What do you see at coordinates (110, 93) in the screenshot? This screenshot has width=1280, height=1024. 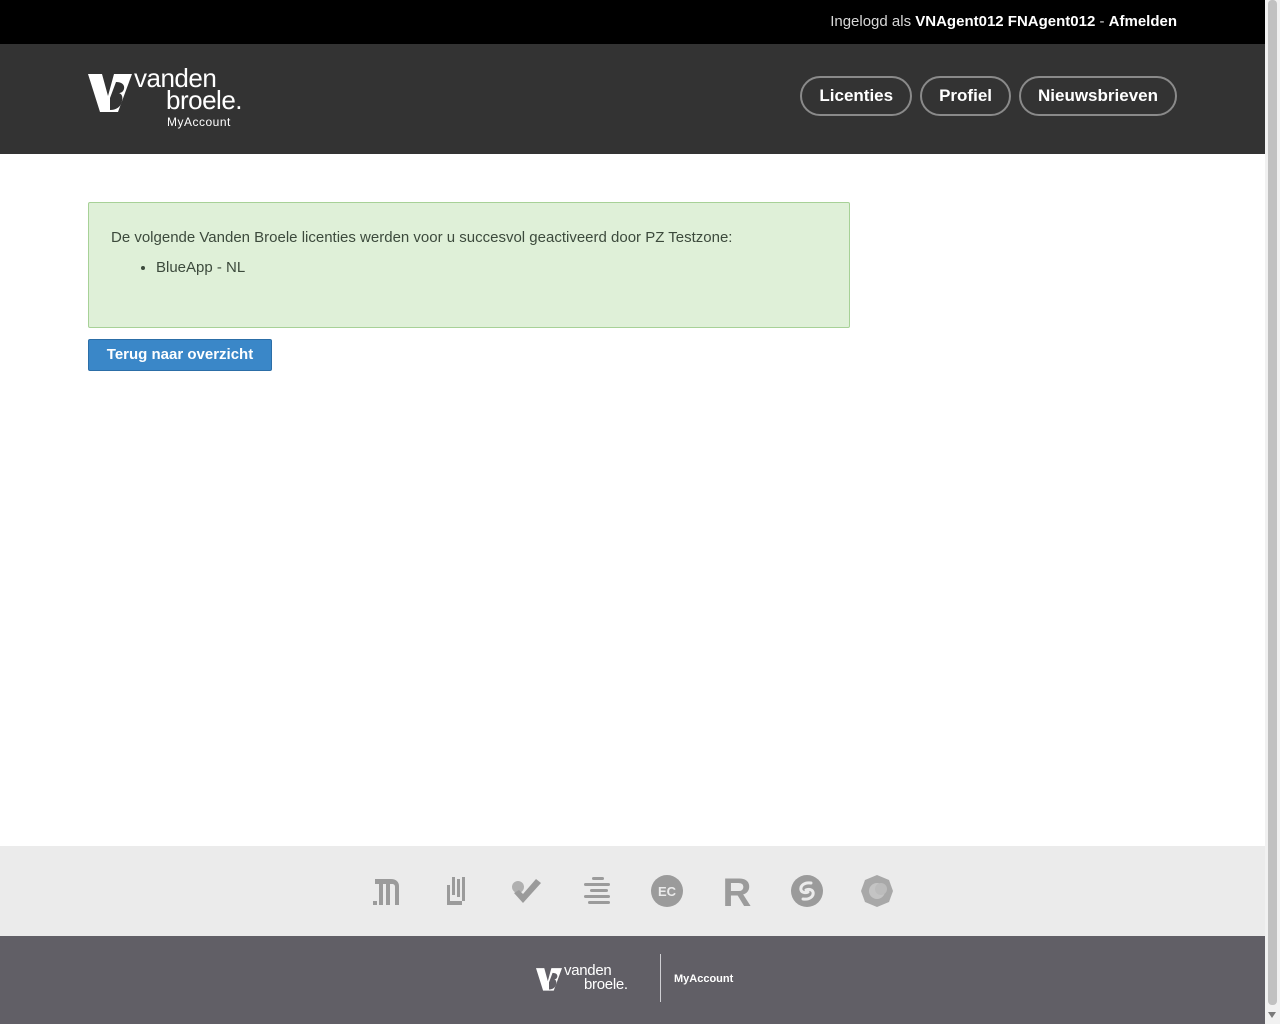 I see `vb-logo-icon` at bounding box center [110, 93].